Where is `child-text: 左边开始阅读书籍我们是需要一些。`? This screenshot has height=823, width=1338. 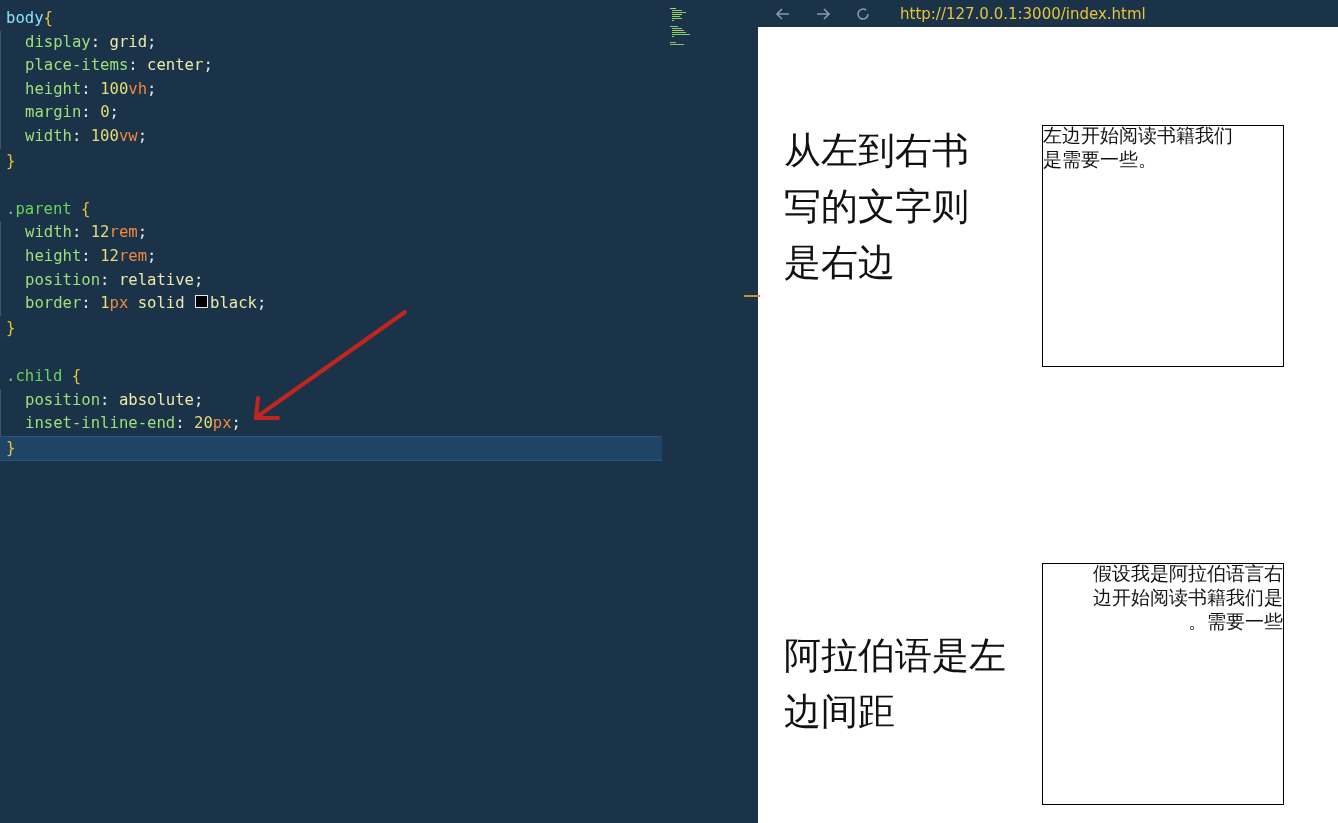 child-text: 左边开始阅读书籍我们是需要一些。 is located at coordinates (1138, 148).